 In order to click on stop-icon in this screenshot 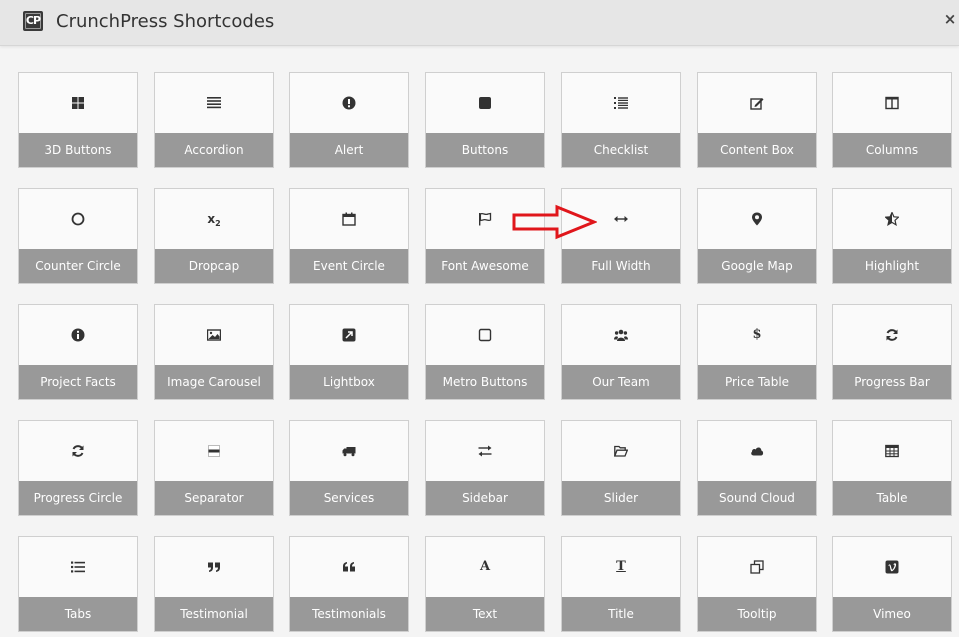, I will do `click(485, 103)`.